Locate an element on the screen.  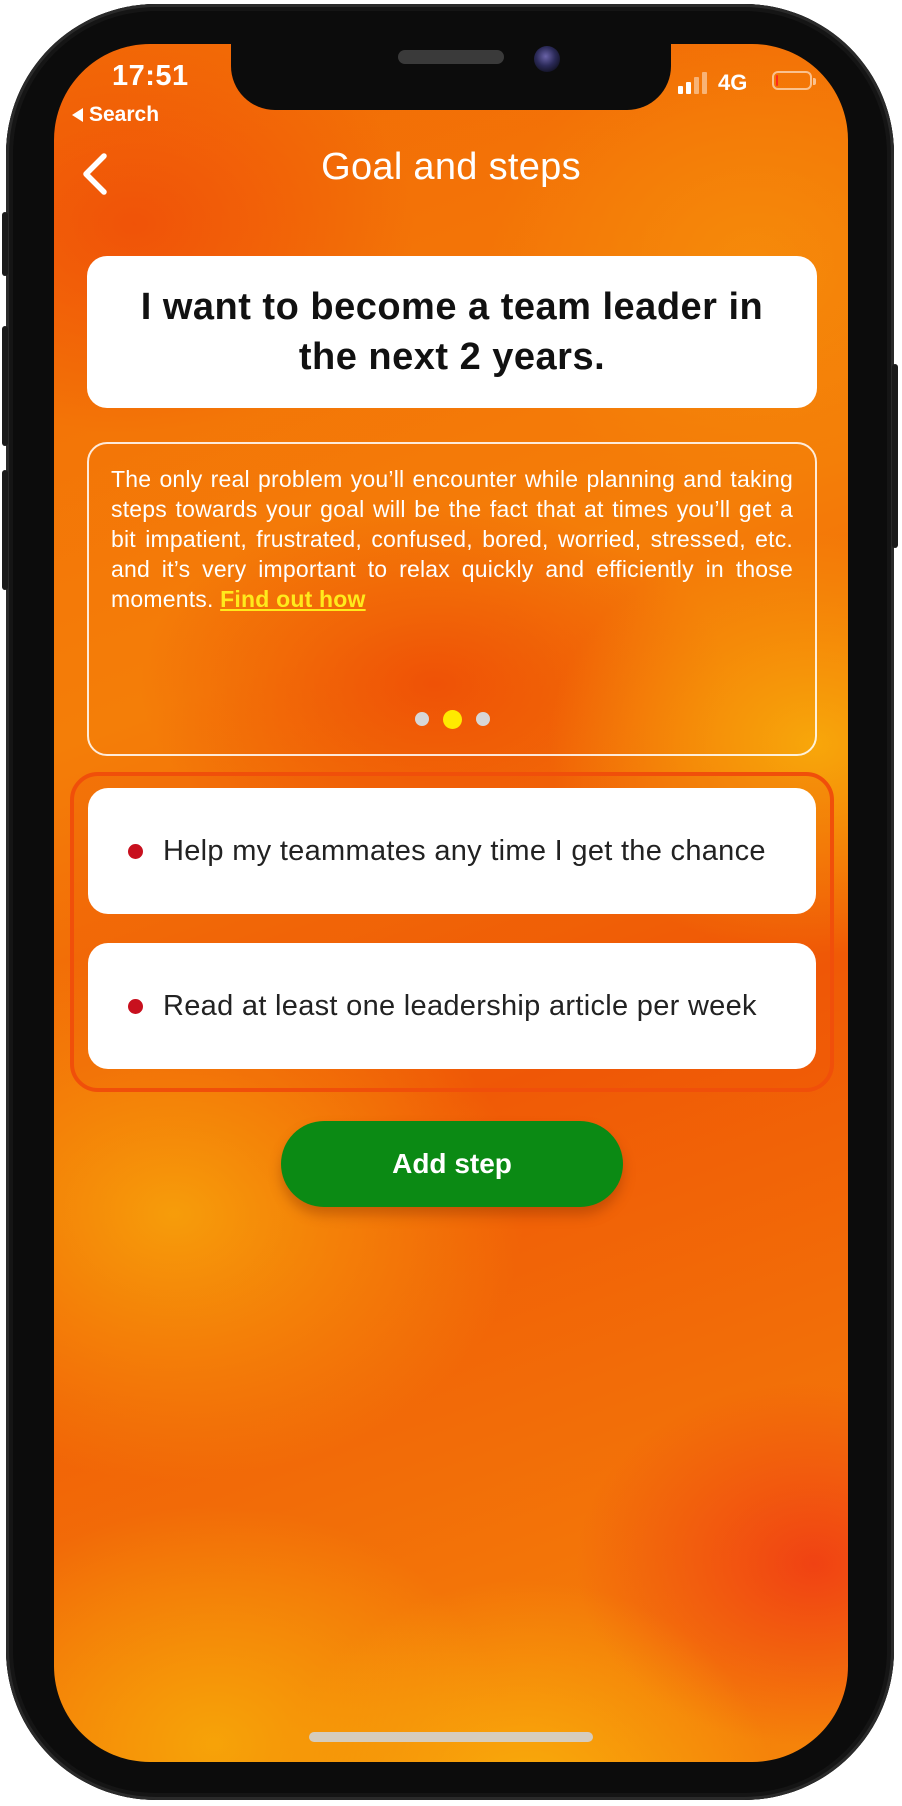
find-out-how-link: Find out how is located at coordinates (292, 599).